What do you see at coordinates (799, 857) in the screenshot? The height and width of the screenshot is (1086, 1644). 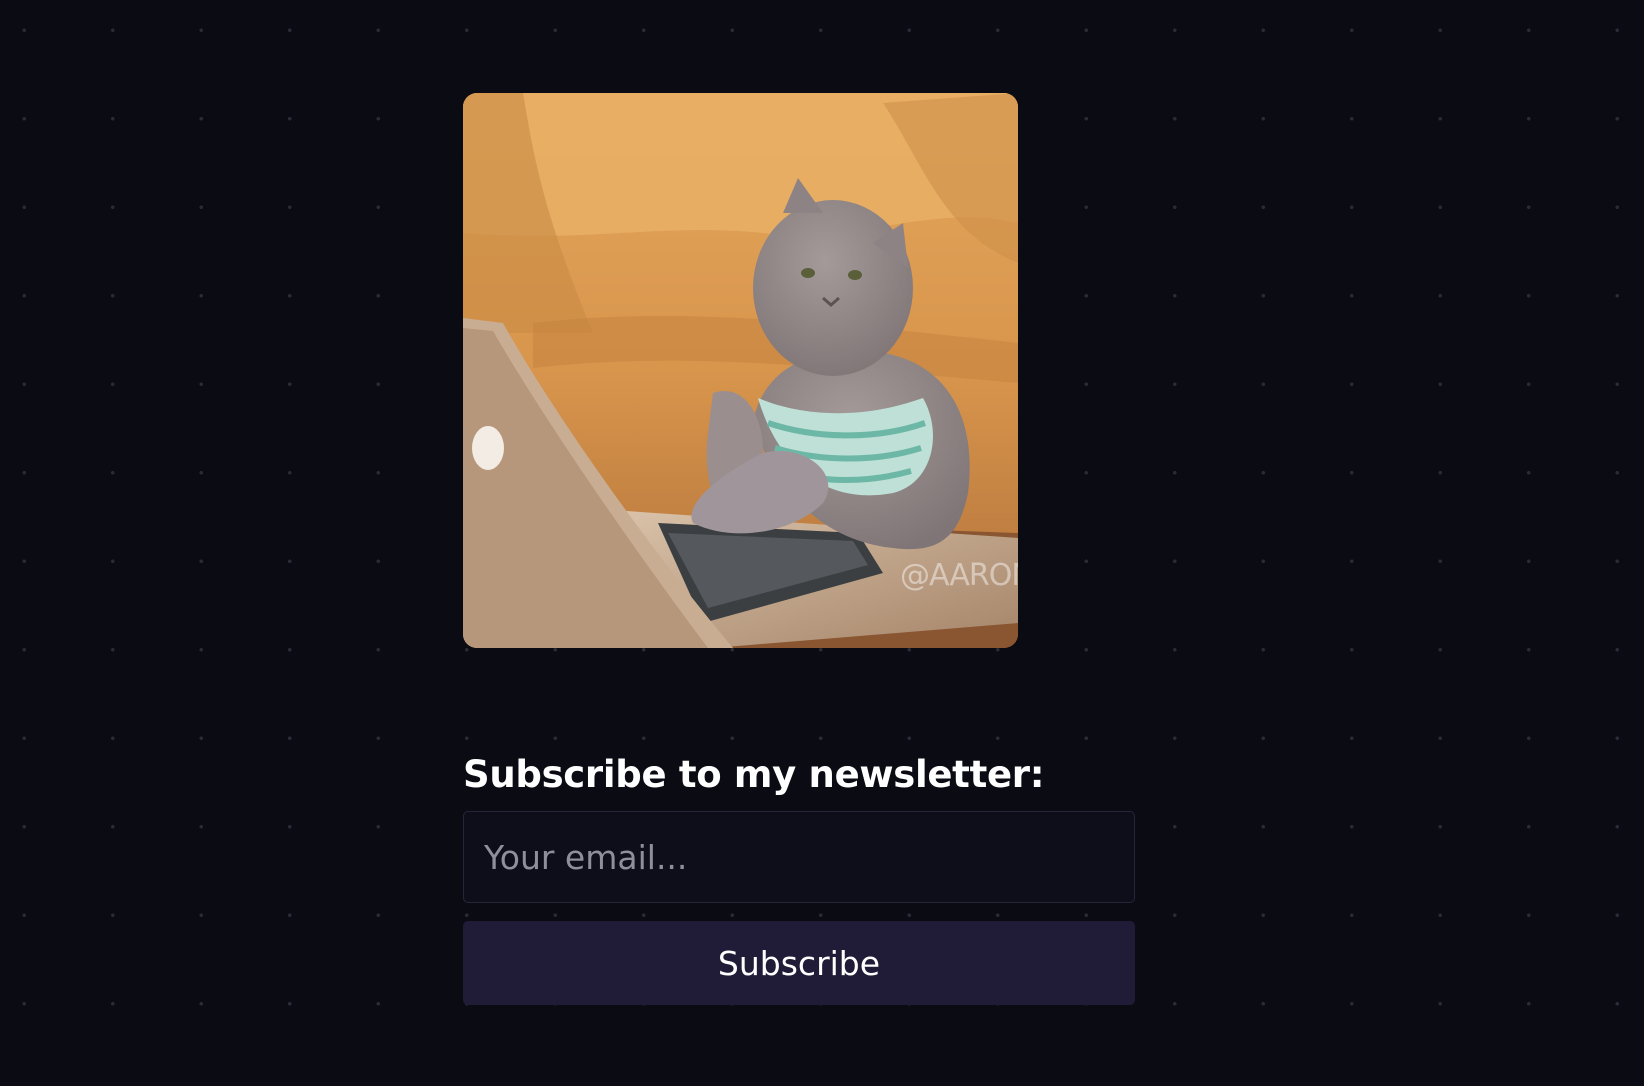 I see `email-input` at bounding box center [799, 857].